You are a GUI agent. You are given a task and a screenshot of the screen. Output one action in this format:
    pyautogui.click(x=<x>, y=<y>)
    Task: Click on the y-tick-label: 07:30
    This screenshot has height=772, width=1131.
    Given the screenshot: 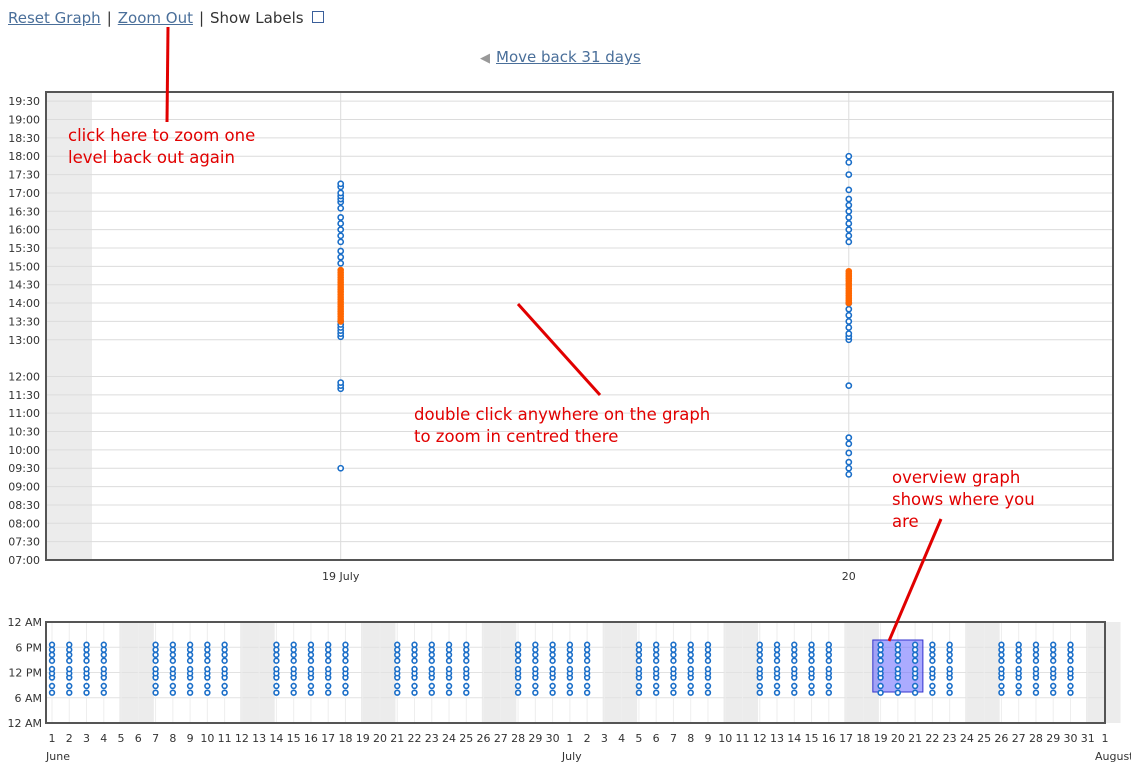 What is the action you would take?
    pyautogui.click(x=24, y=542)
    